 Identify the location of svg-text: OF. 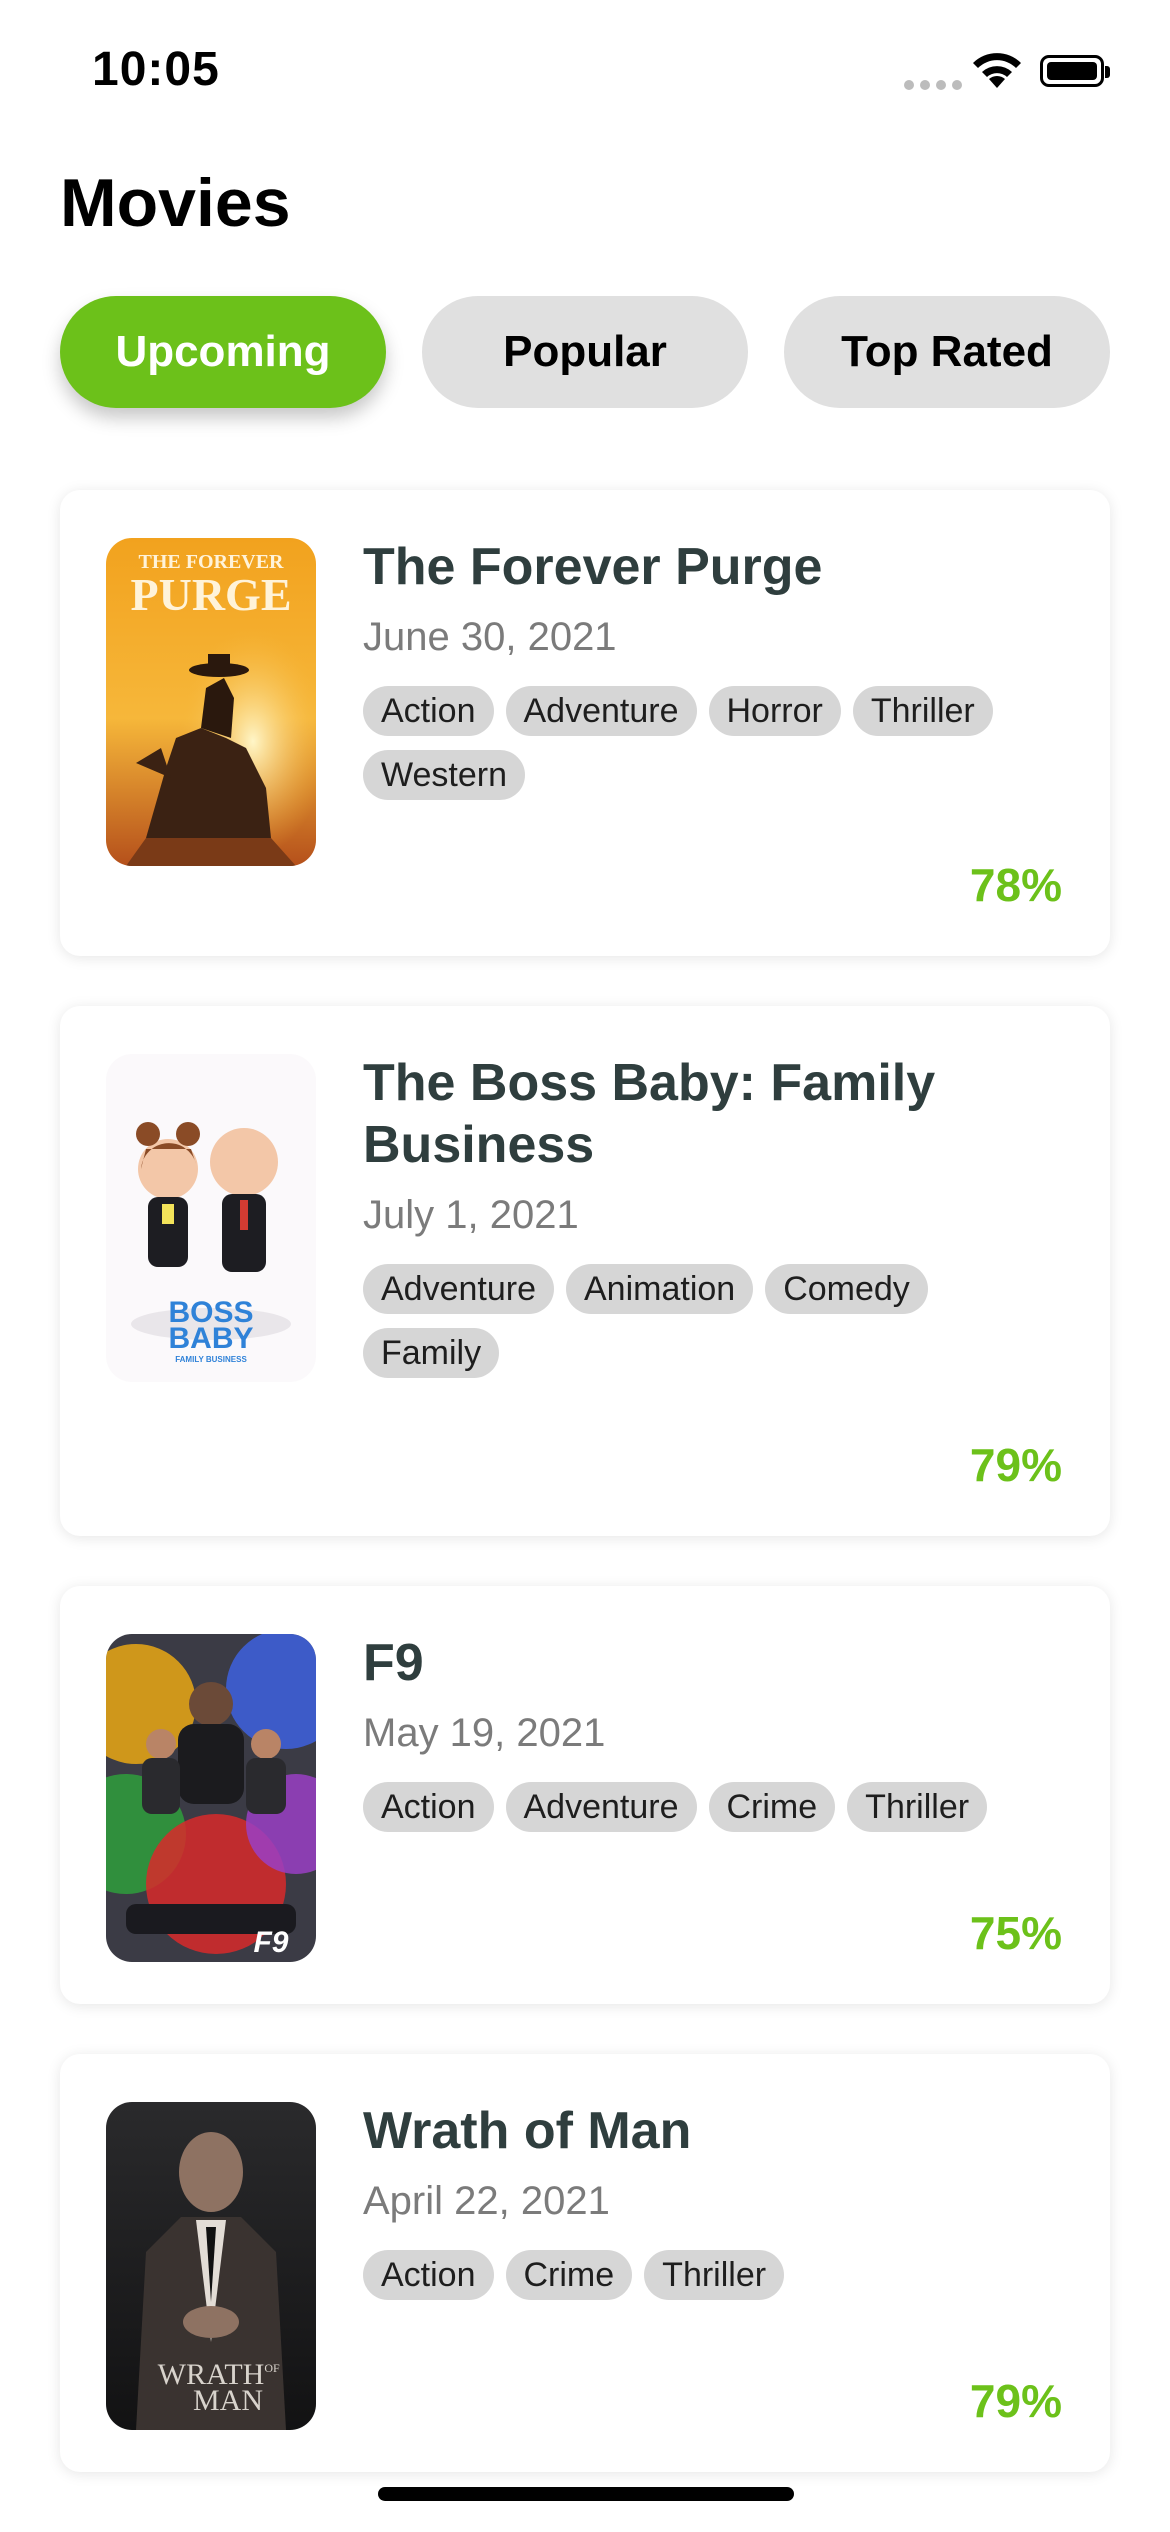
(272, 2368).